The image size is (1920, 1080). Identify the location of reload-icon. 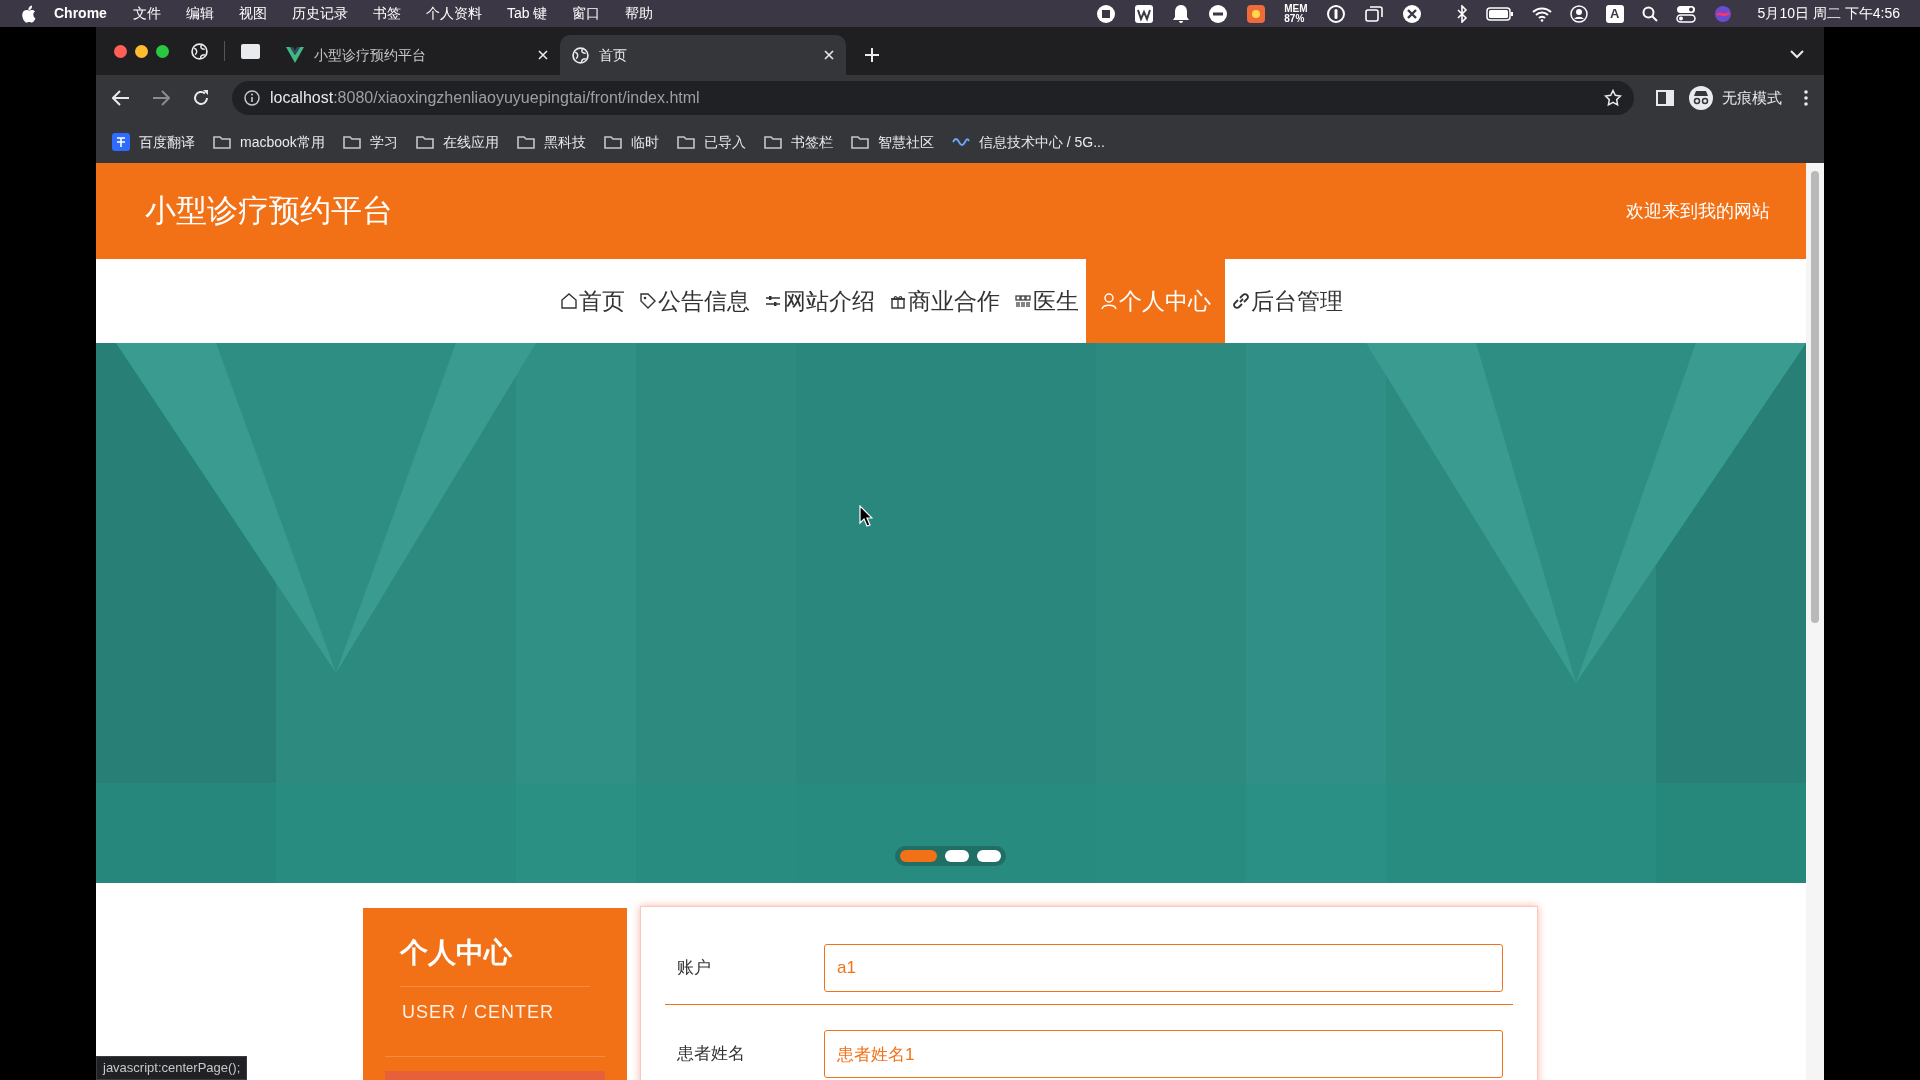
(201, 98).